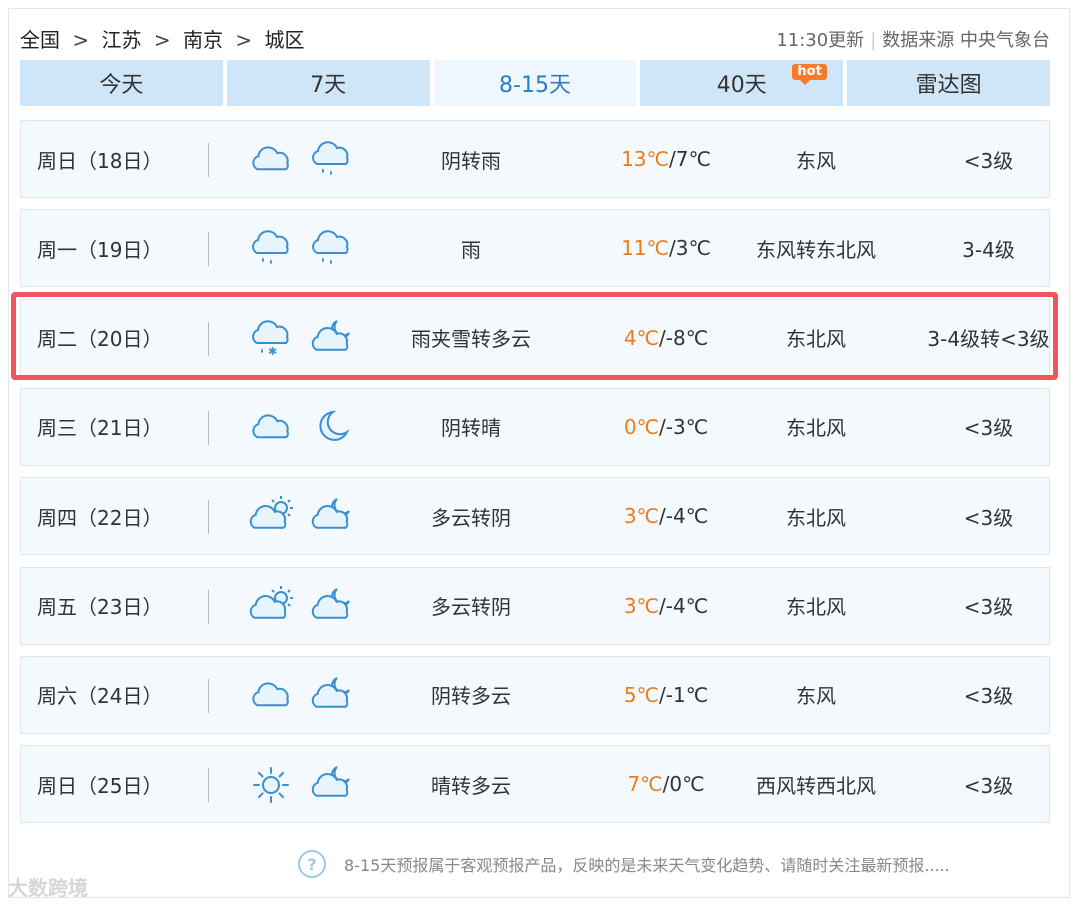 The height and width of the screenshot is (906, 1080). What do you see at coordinates (535, 248) in the screenshot?
I see `forecast-row: 周一（19日） 雨 11℃/3℃ 东风转东北风 3-4级` at bounding box center [535, 248].